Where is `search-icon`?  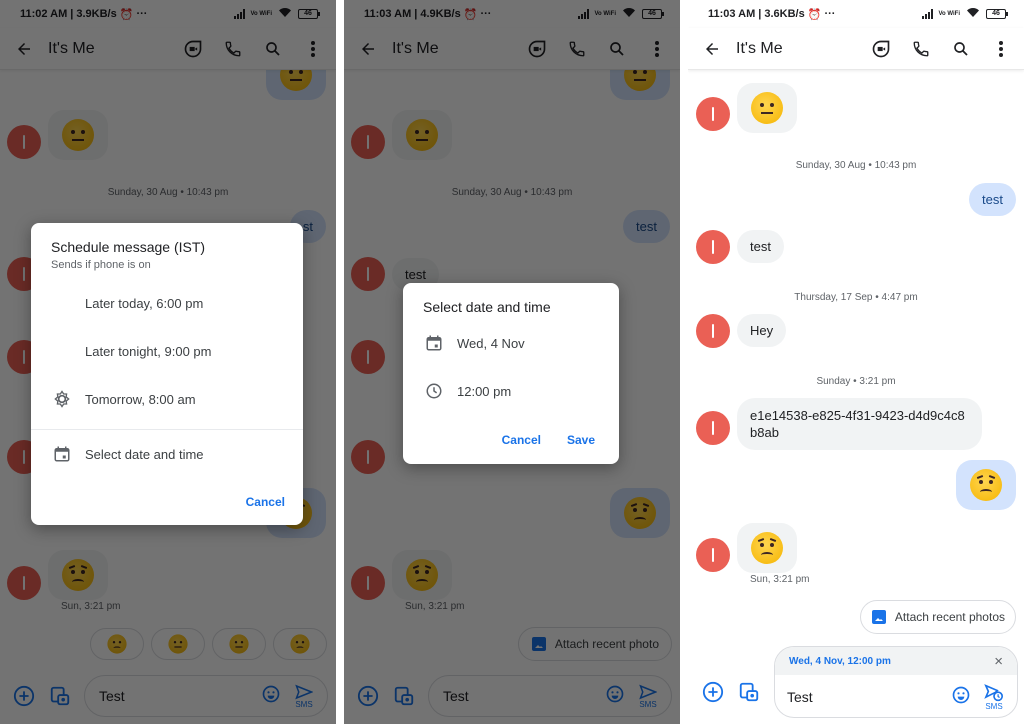 search-icon is located at coordinates (961, 49).